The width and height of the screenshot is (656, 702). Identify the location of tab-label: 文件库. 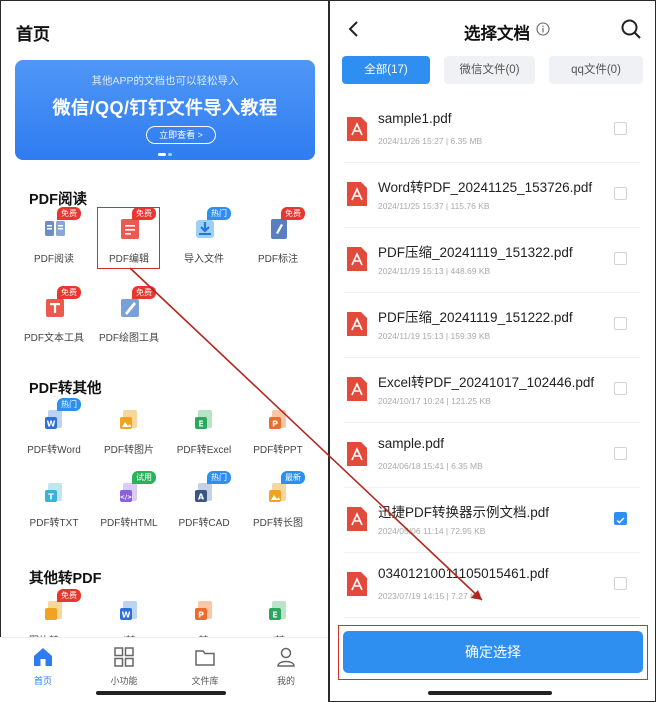
(205, 681).